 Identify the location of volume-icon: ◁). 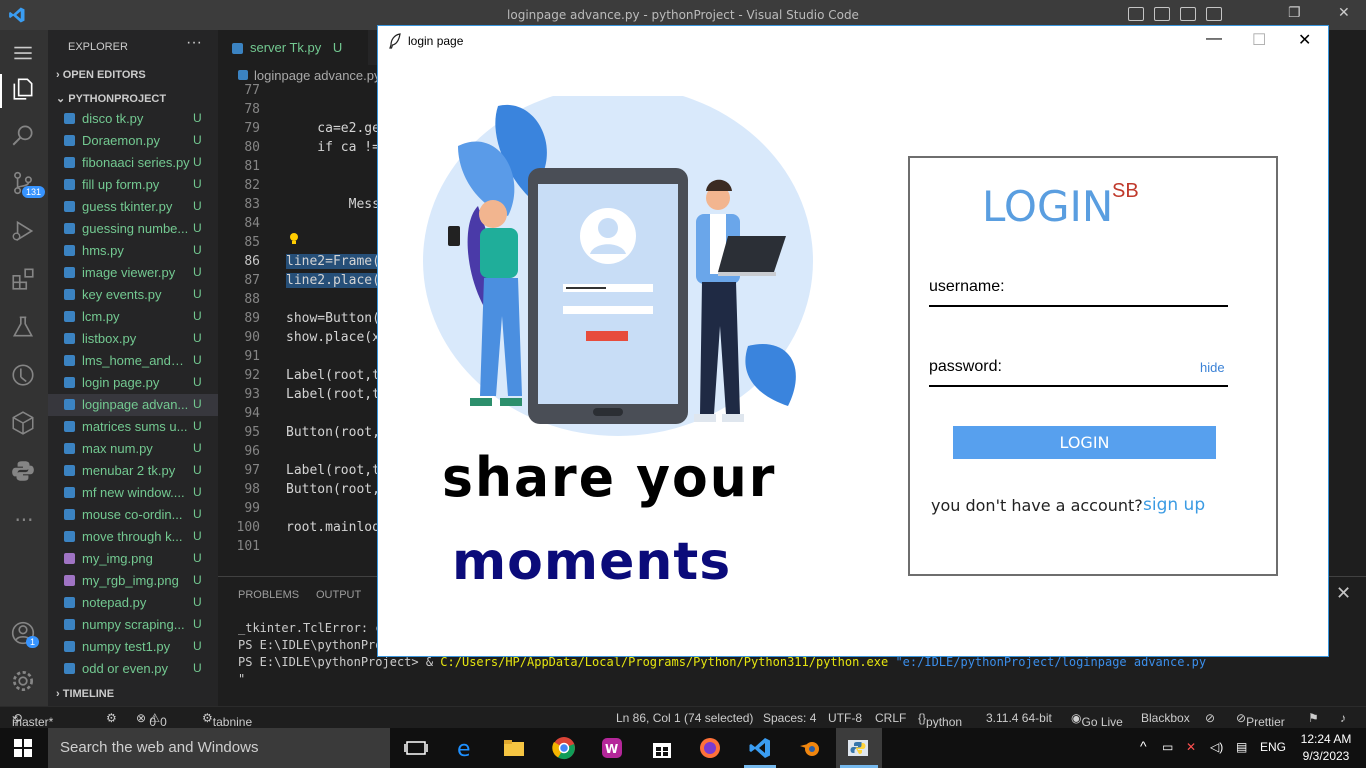
(1216, 747).